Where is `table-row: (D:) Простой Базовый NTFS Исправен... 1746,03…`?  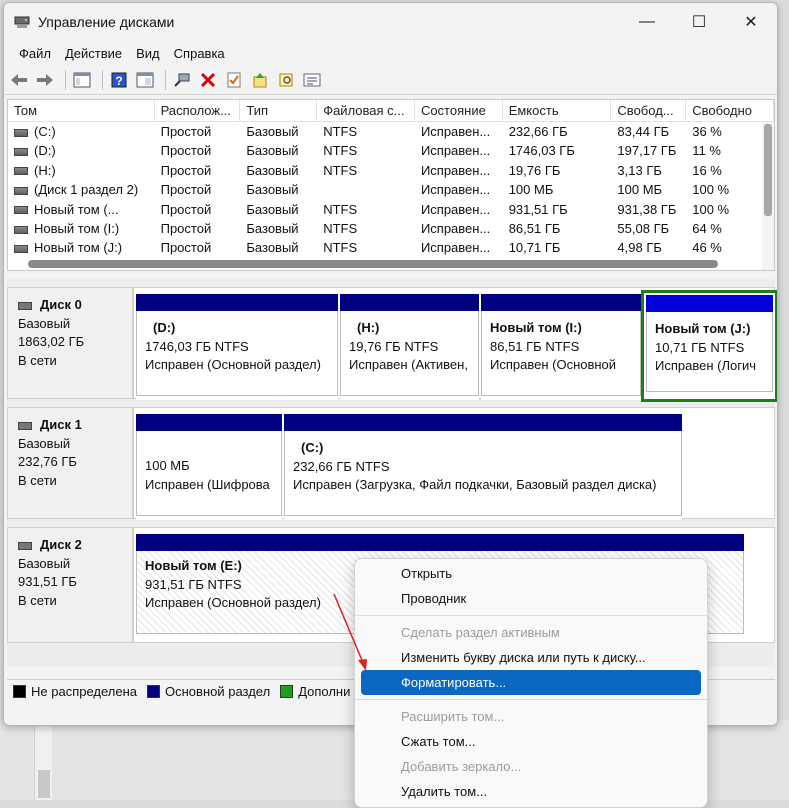
table-row: (D:) Простой Базовый NTFS Исправен... 1746,03… is located at coordinates (391, 150).